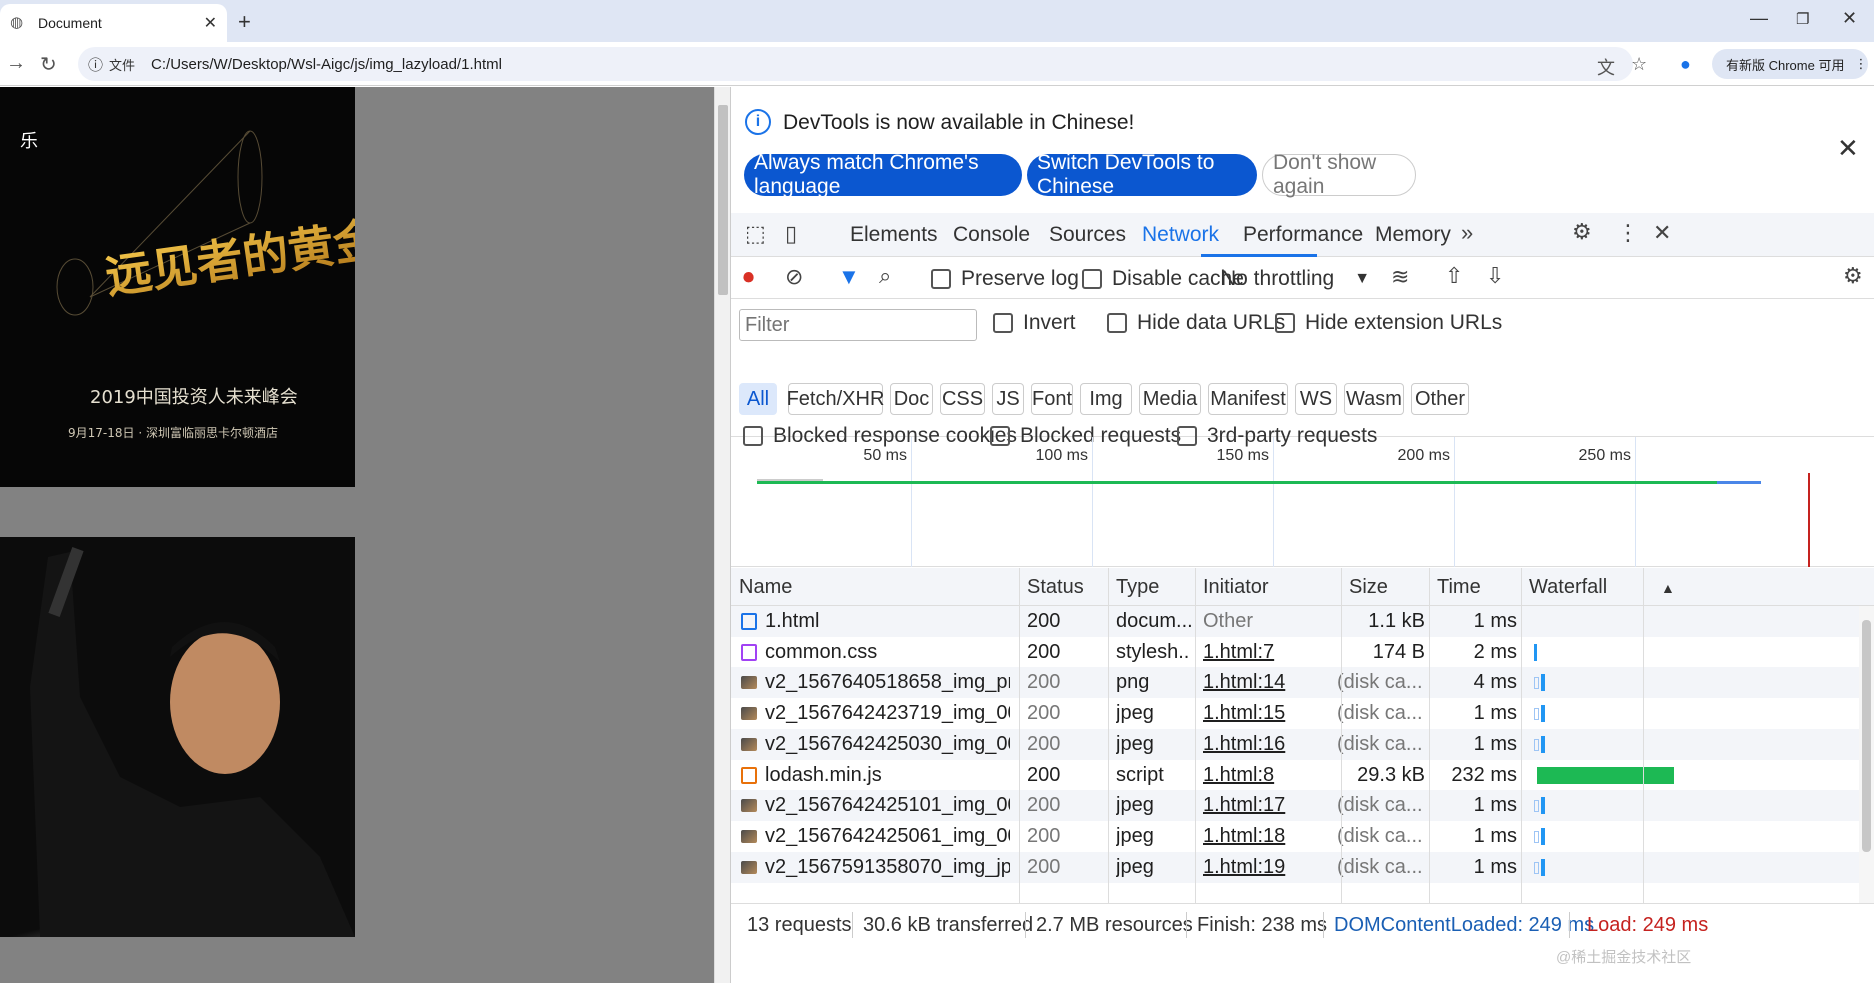 This screenshot has width=1874, height=983. Describe the element at coordinates (849, 277) in the screenshot. I see `filter-funnel-icon: ▼` at that location.